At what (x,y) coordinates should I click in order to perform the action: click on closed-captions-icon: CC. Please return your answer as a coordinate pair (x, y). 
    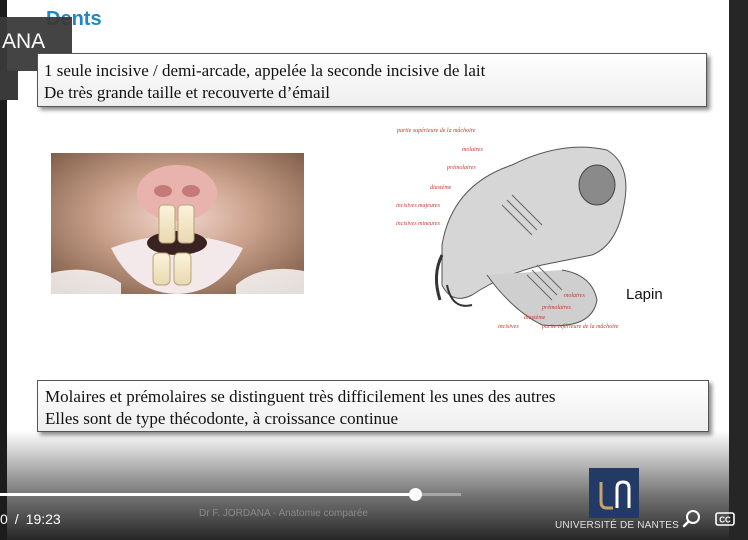
    Looking at the image, I should click on (725, 519).